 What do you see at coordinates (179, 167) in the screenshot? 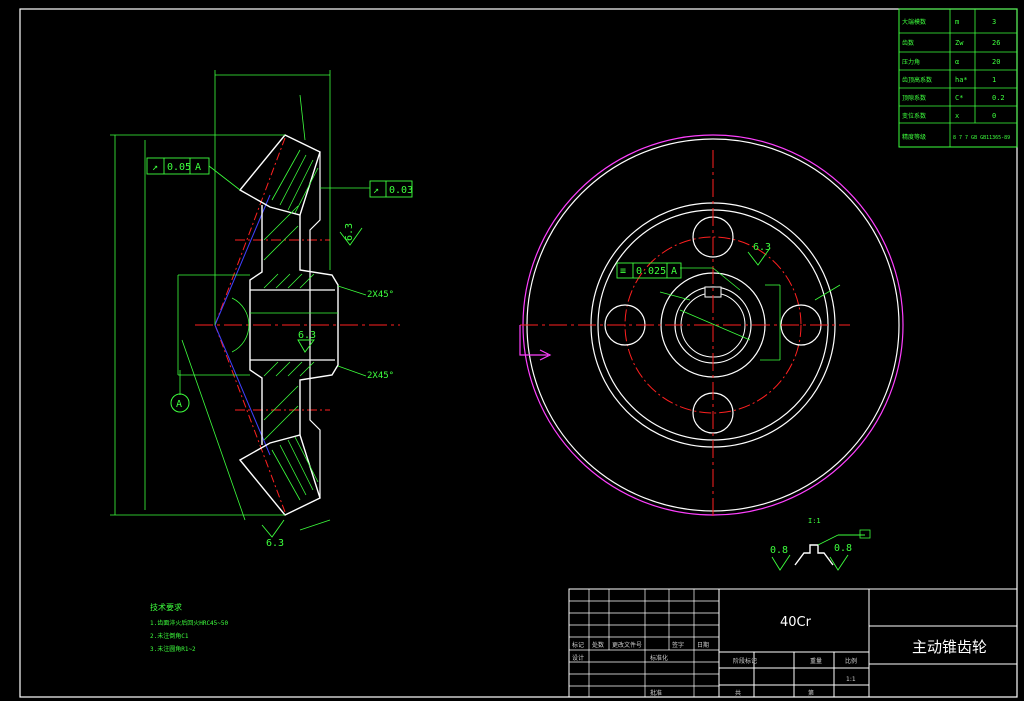
I see `tol-value-left: 0.05` at bounding box center [179, 167].